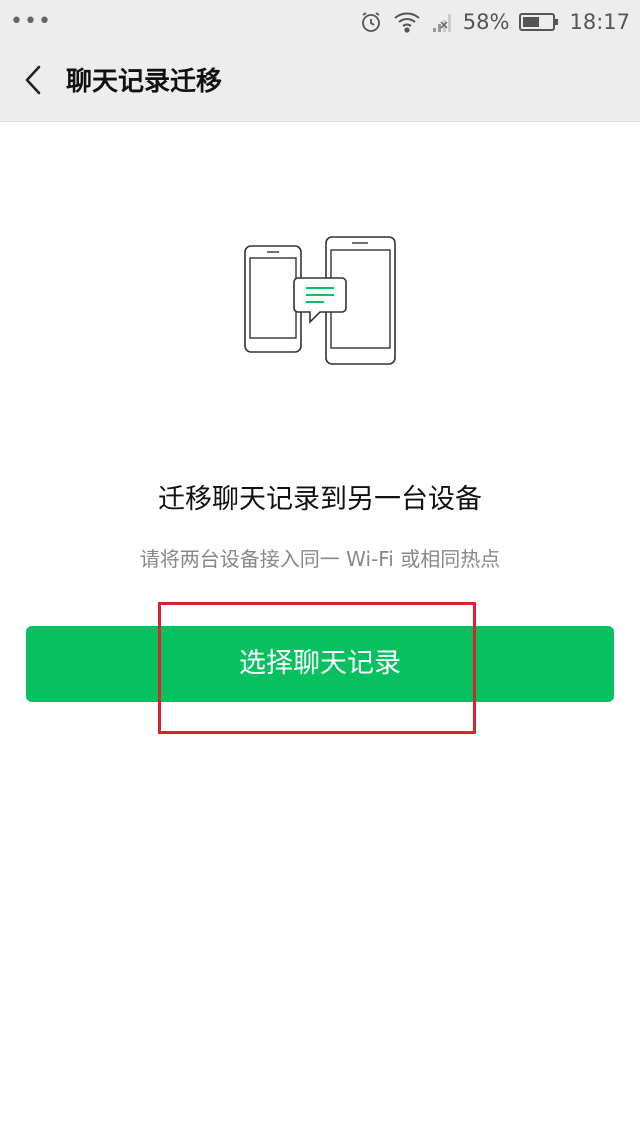  I want to click on battery-icon, so click(539, 22).